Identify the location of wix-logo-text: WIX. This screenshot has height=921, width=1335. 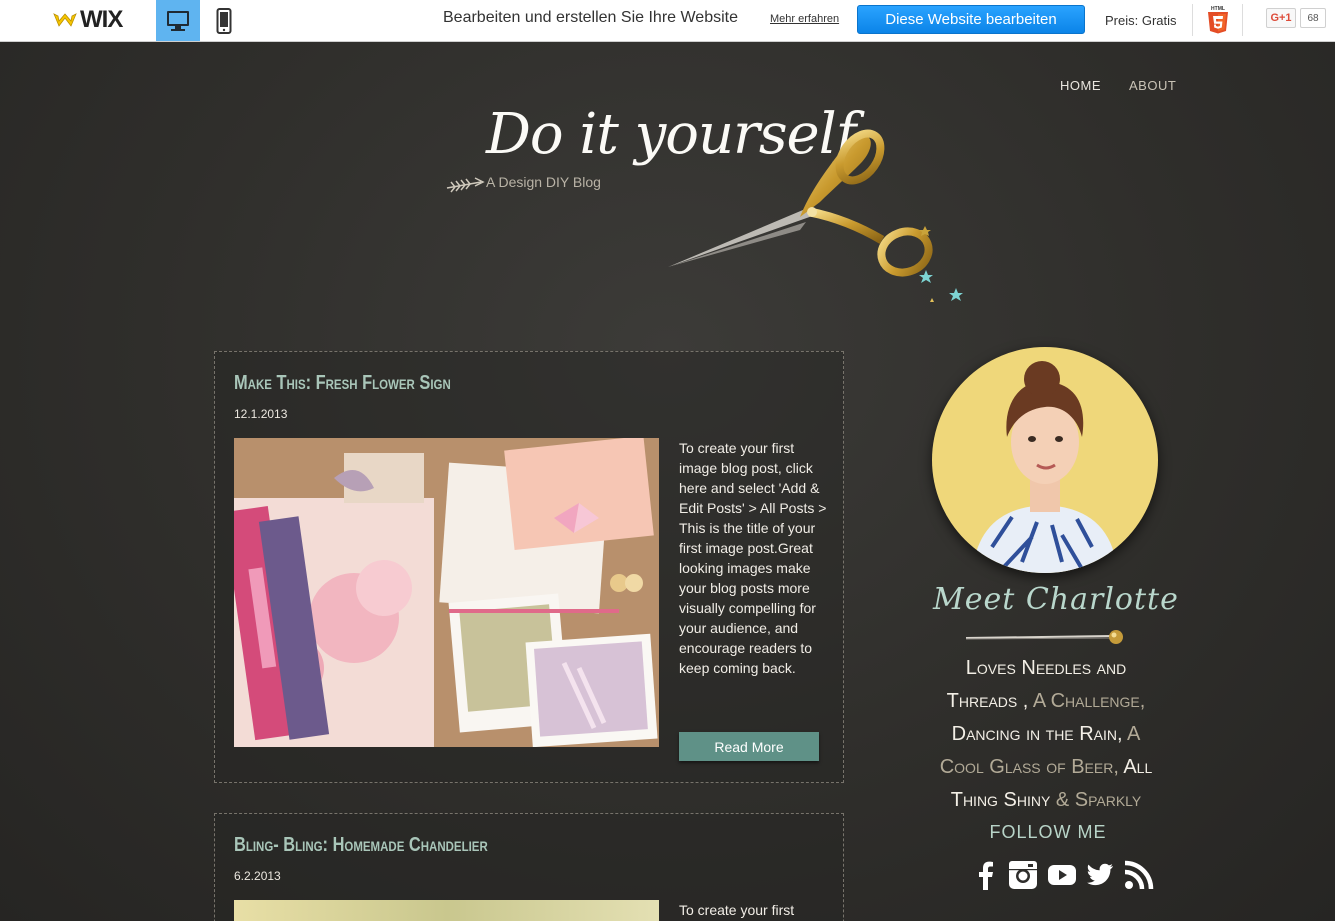
(101, 19).